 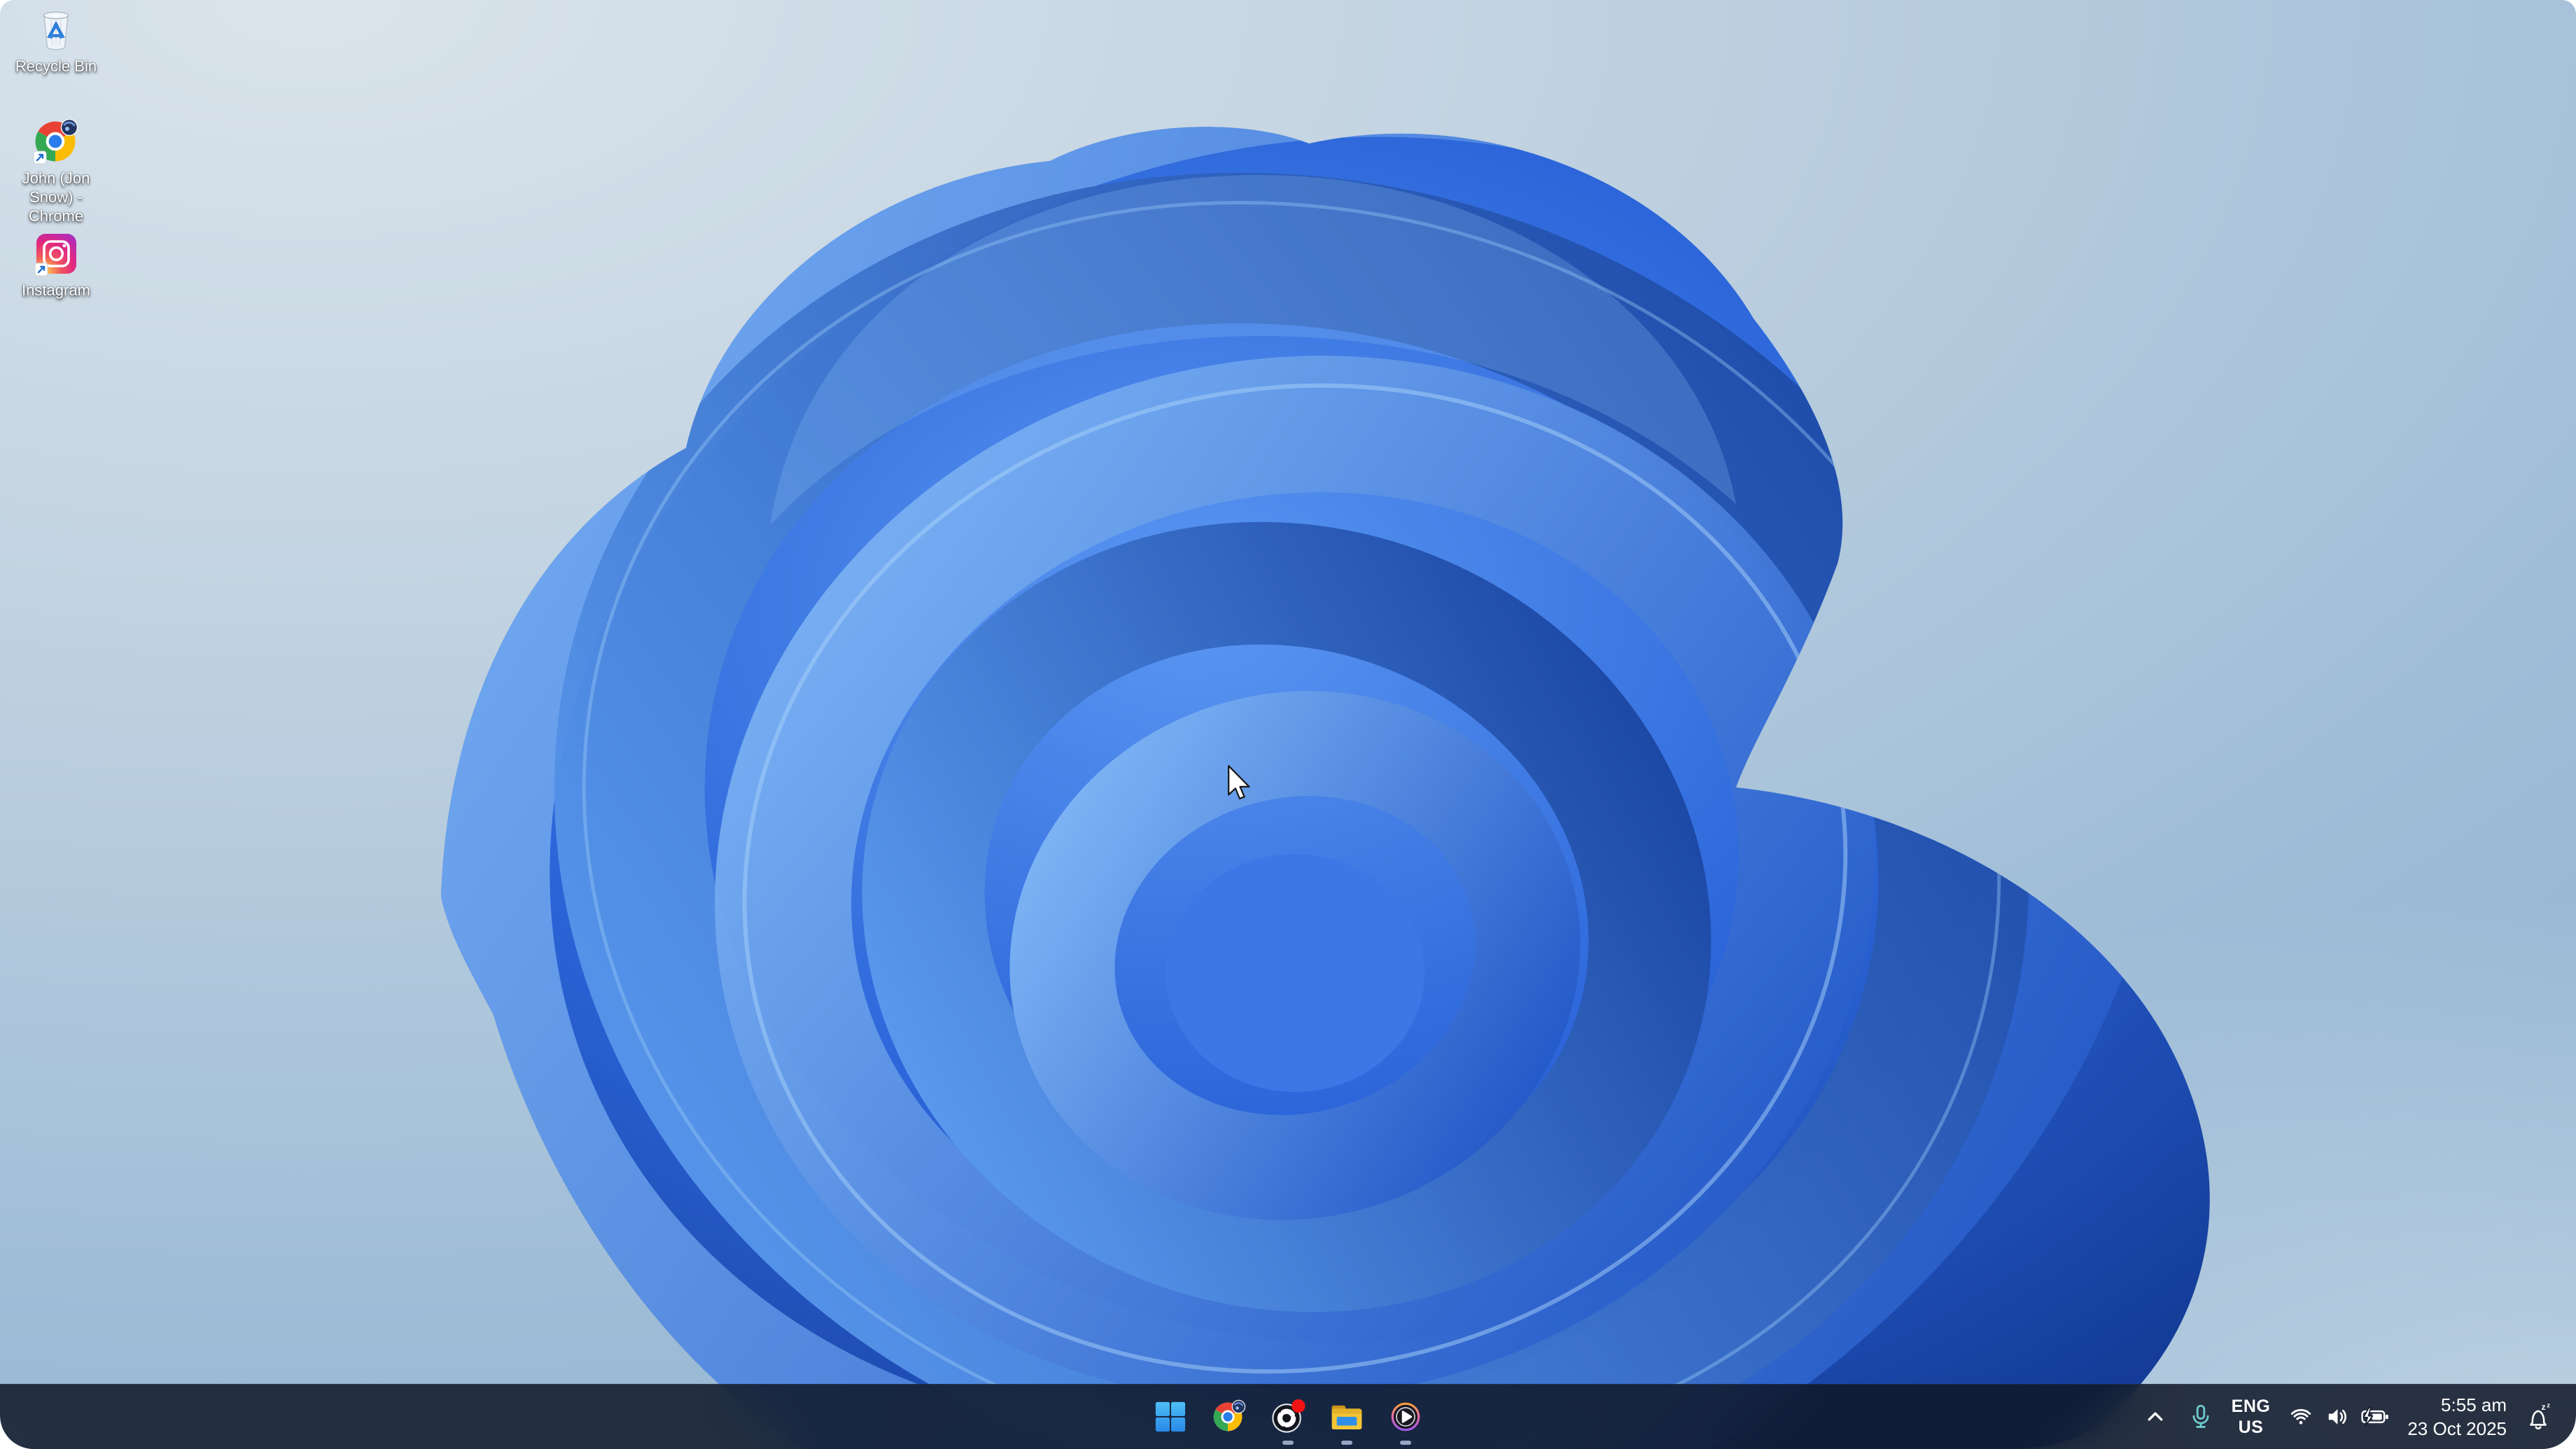 What do you see at coordinates (56, 30) in the screenshot?
I see `recycle-bin-icon` at bounding box center [56, 30].